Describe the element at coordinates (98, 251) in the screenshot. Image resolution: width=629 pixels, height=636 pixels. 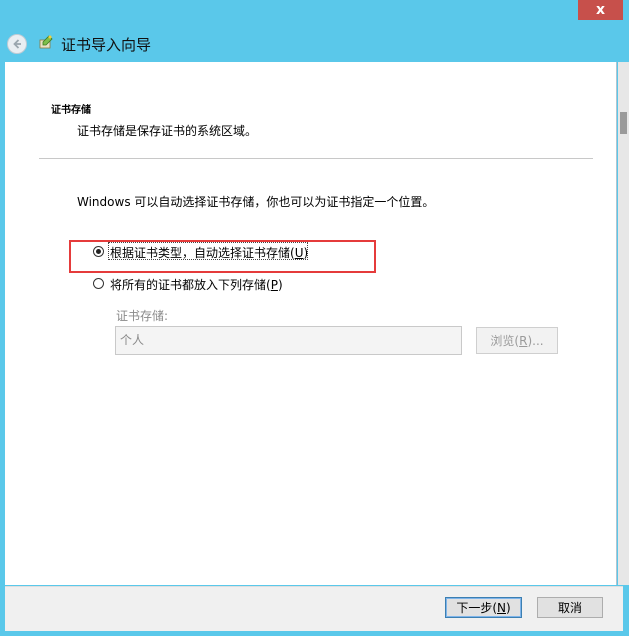
I see `auto-store-radio` at that location.